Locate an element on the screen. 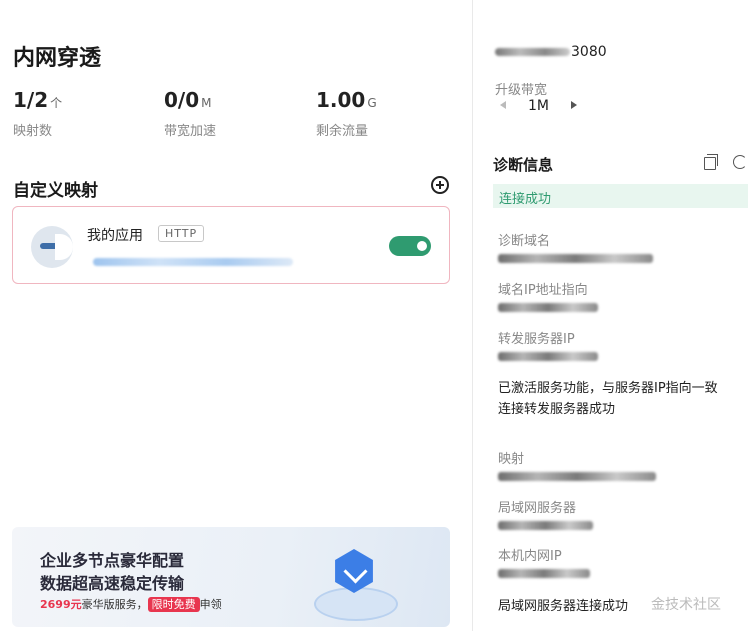 Image resolution: width=748 pixels, height=631 pixels. ip-port-suffix: 3080 is located at coordinates (589, 52).